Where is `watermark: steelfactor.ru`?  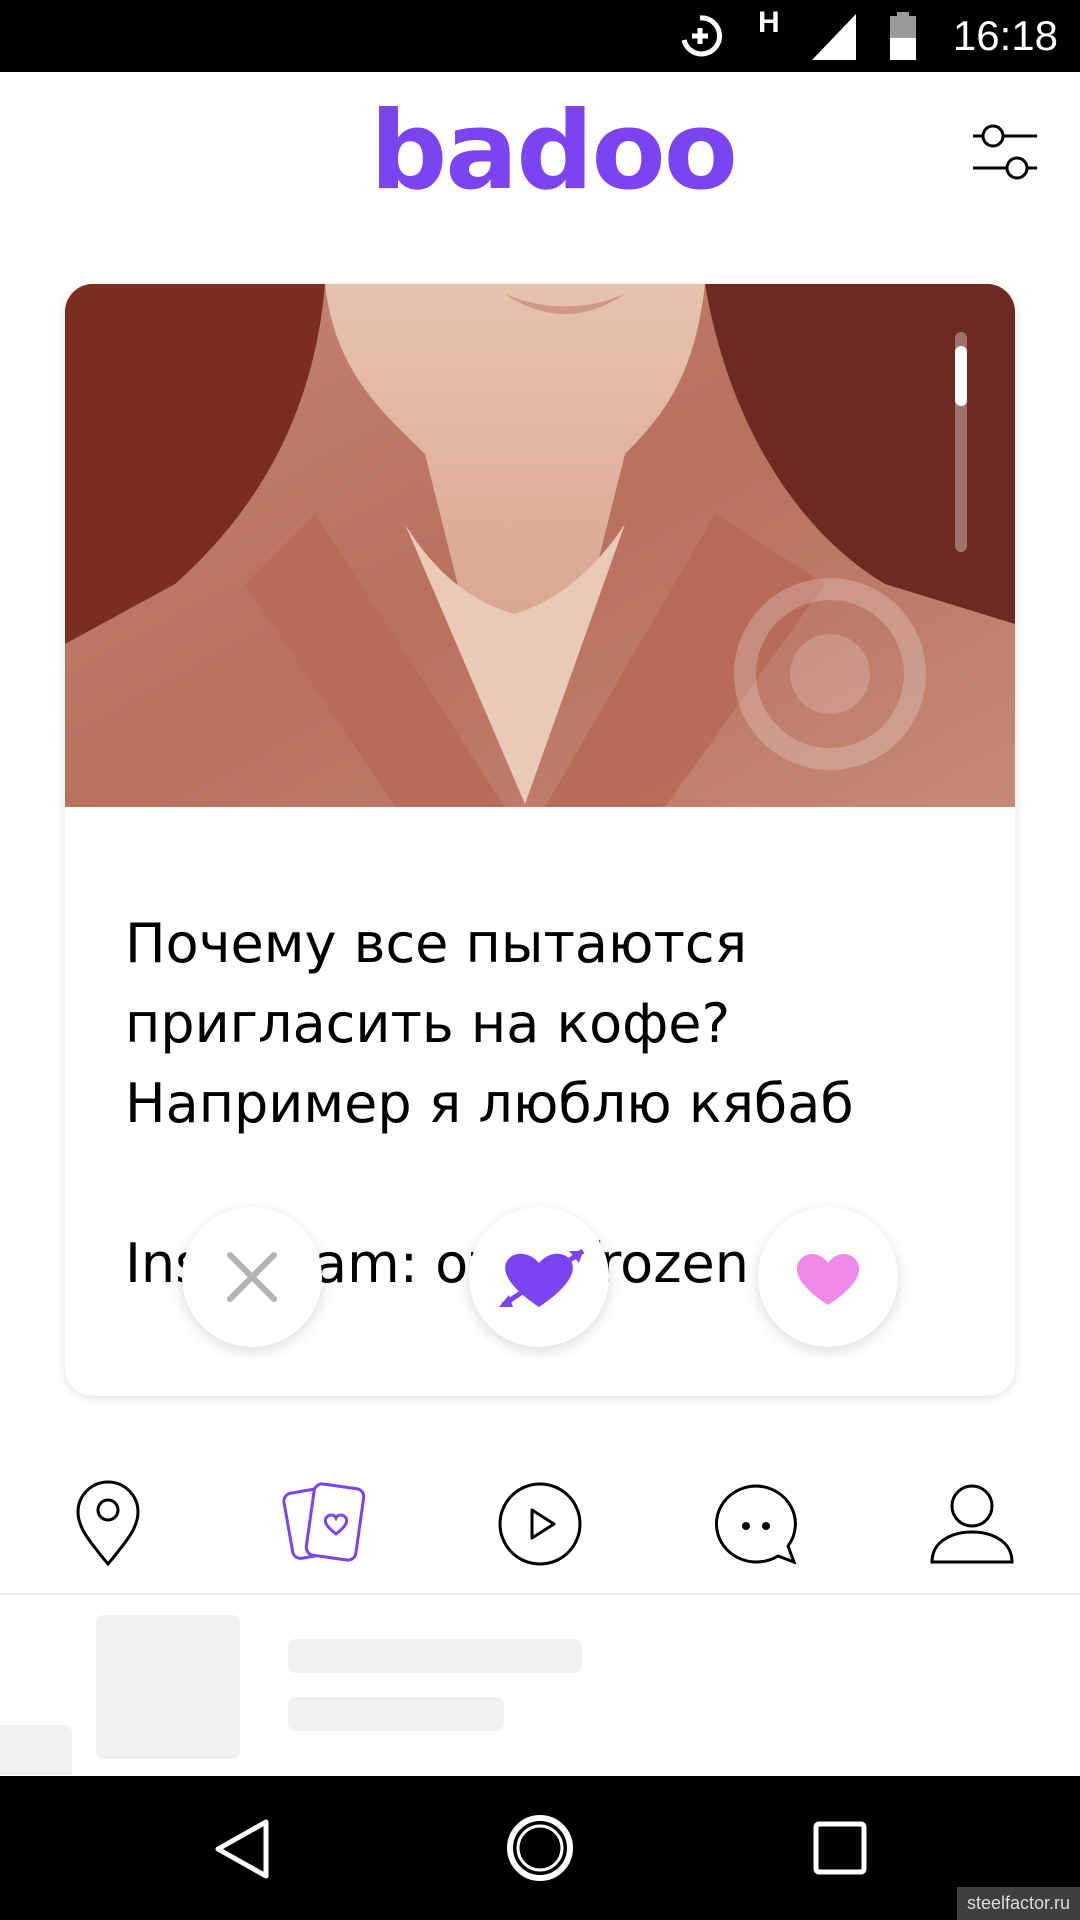
watermark: steelfactor.ru is located at coordinates (1018, 1903).